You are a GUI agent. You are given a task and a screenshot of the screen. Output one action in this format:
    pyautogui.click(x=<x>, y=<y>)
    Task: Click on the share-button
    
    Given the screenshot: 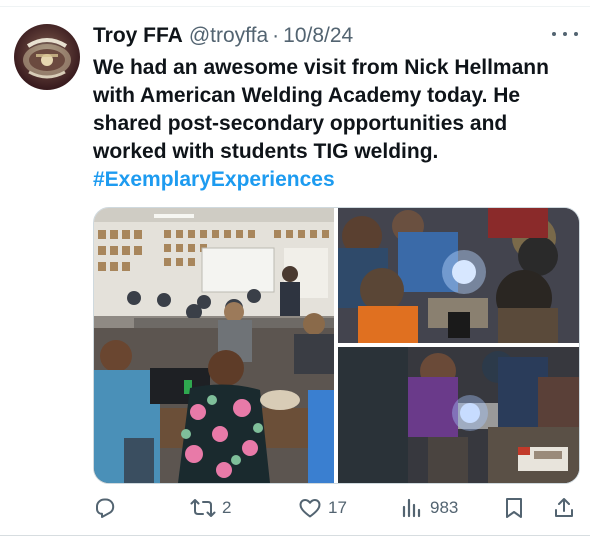 What is the action you would take?
    pyautogui.click(x=564, y=508)
    